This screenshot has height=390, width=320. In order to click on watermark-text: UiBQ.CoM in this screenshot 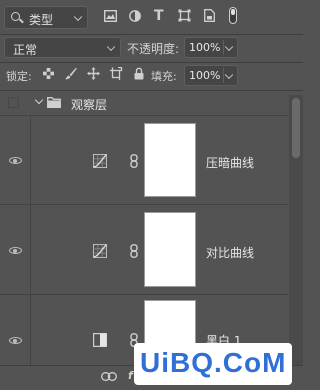, I will do `click(213, 362)`.